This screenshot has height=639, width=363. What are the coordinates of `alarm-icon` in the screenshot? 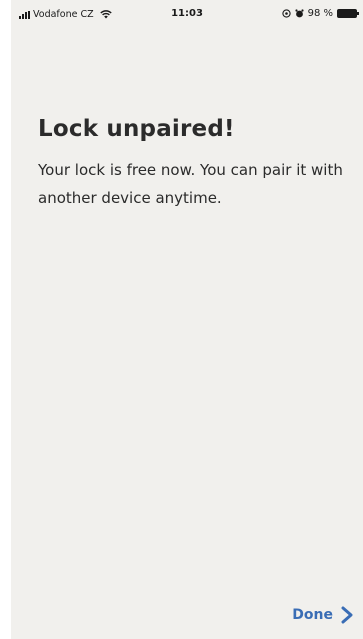 It's located at (299, 13).